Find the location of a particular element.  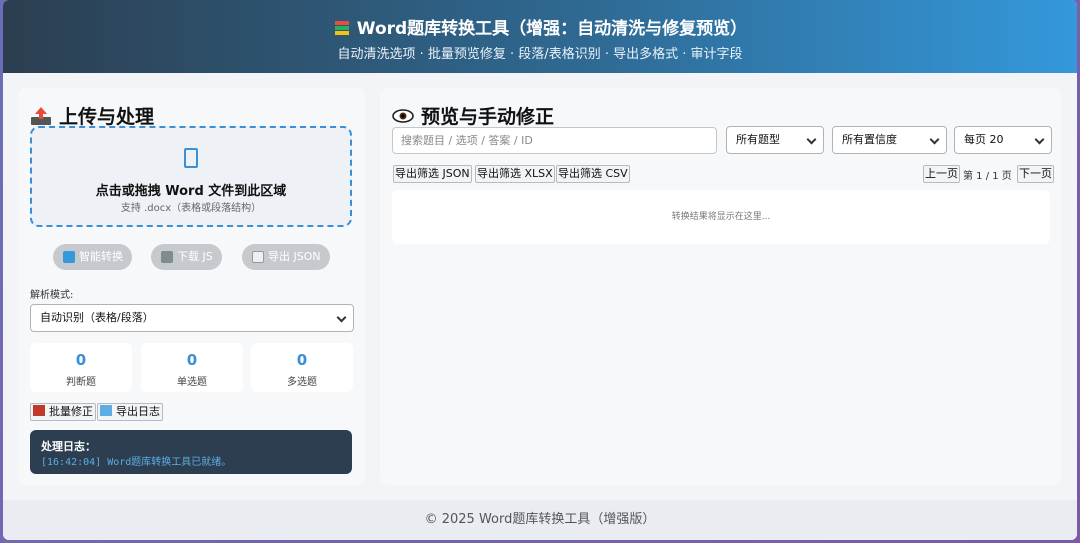

search-input is located at coordinates (554, 140).